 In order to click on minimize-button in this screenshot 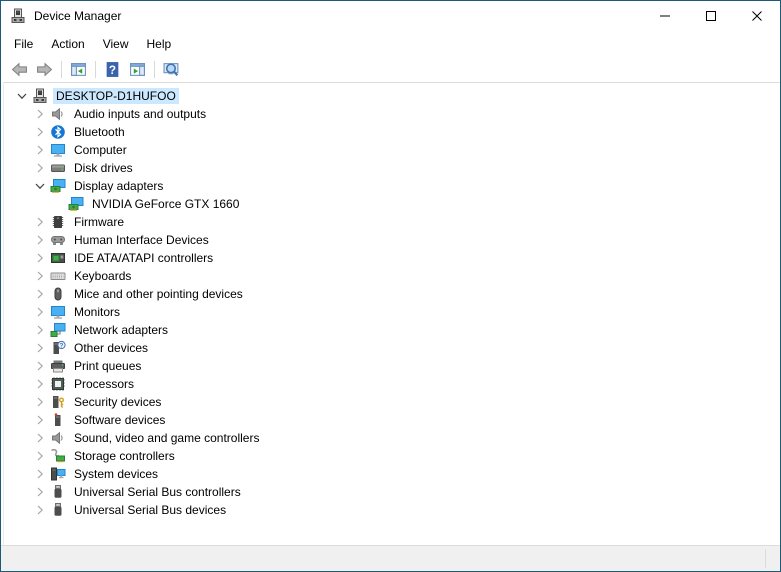, I will do `click(665, 16)`.